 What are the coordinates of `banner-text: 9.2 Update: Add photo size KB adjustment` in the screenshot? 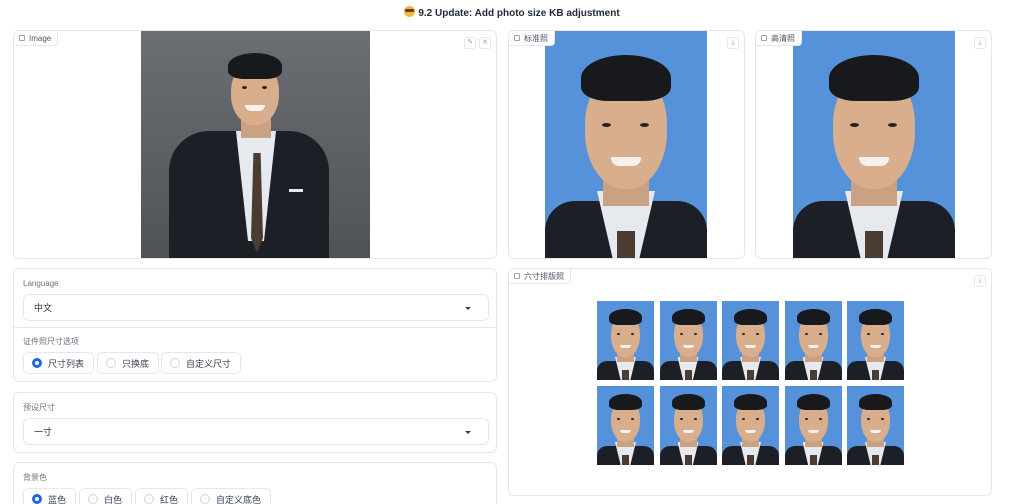 It's located at (519, 13).